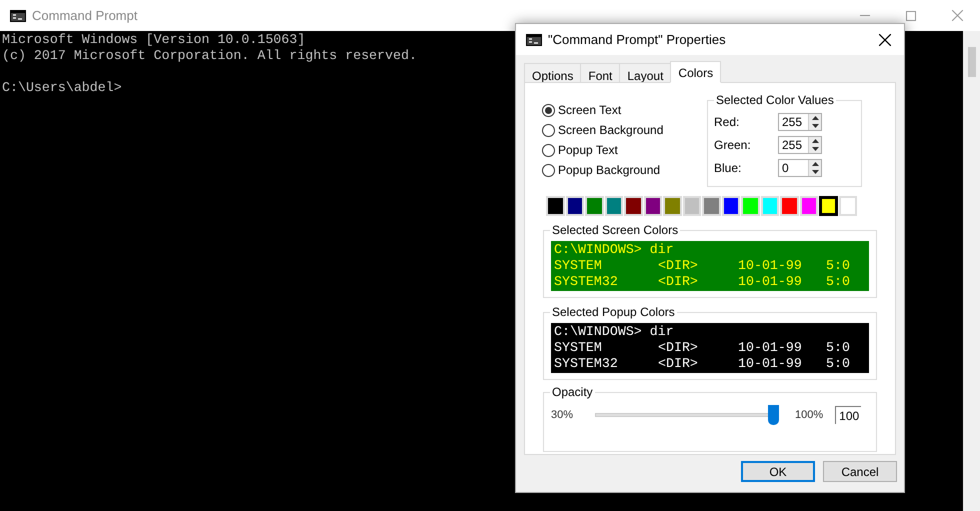  What do you see at coordinates (572, 392) in the screenshot?
I see `group-title: Opacity` at bounding box center [572, 392].